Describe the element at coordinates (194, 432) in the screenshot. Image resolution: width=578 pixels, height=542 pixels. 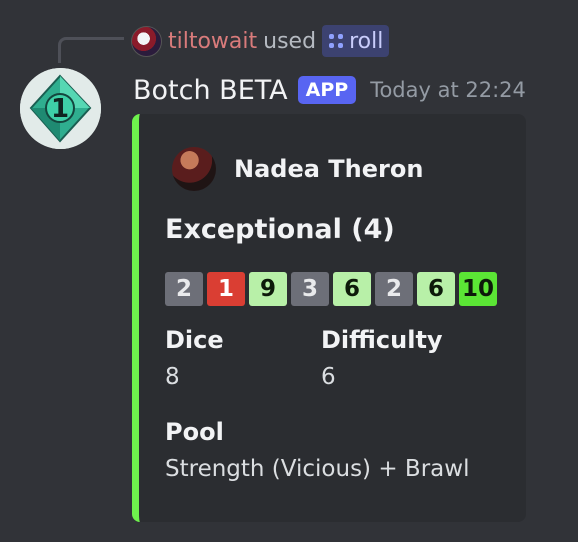
I see `field-pool-name: Pool` at that location.